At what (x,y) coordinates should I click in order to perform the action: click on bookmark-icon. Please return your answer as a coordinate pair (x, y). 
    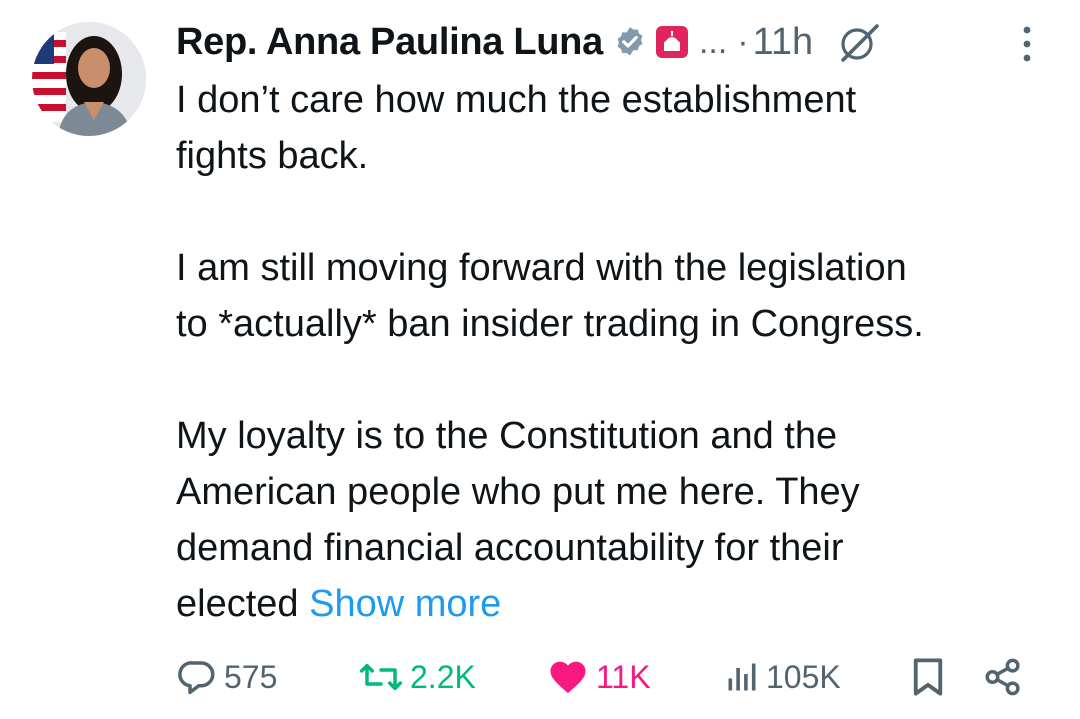
    Looking at the image, I should click on (928, 677).